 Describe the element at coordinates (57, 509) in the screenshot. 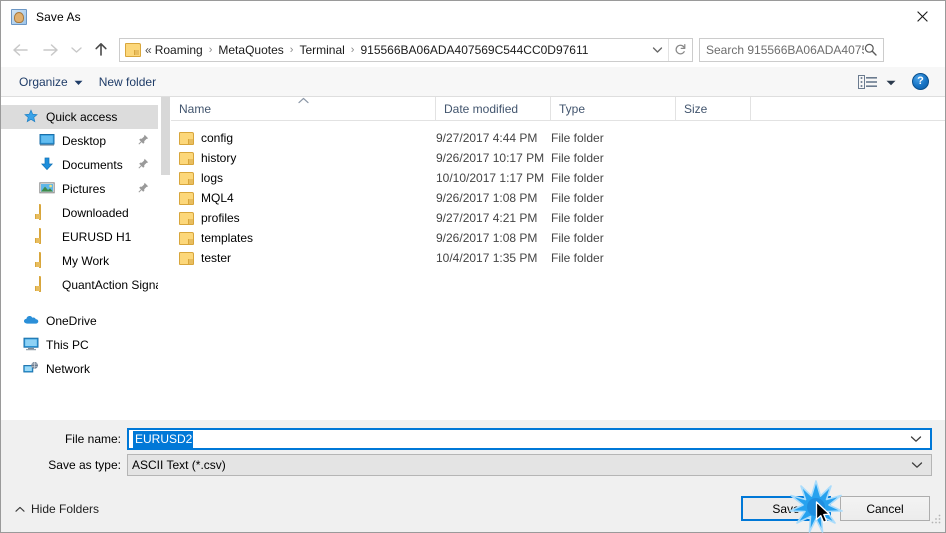

I see `hide-folders-button: Hide Folders` at that location.